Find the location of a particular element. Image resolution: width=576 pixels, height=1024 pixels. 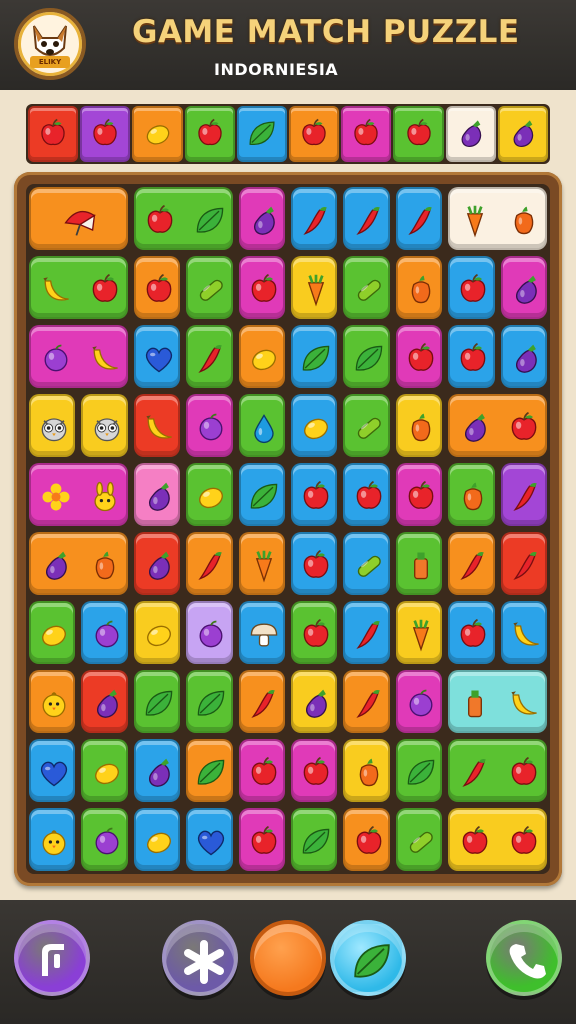

logo: ELIKY is located at coordinates (50, 44).